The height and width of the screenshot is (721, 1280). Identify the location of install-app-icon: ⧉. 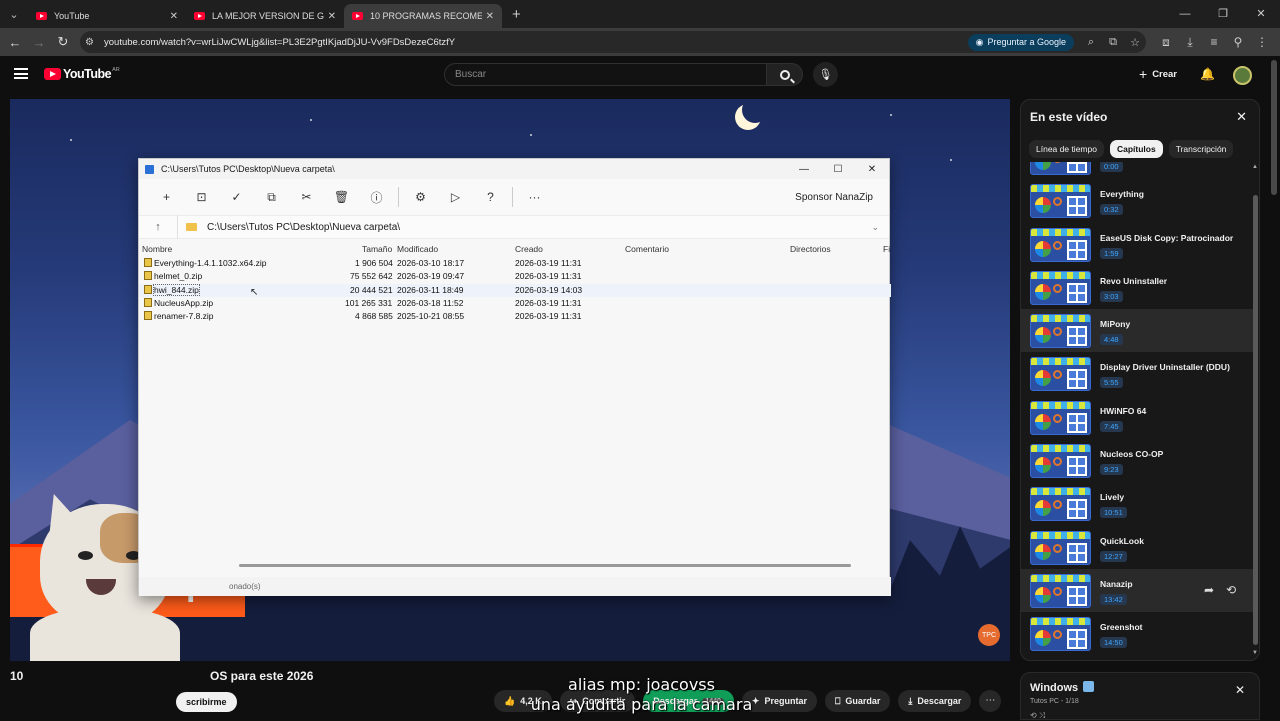
(1113, 42).